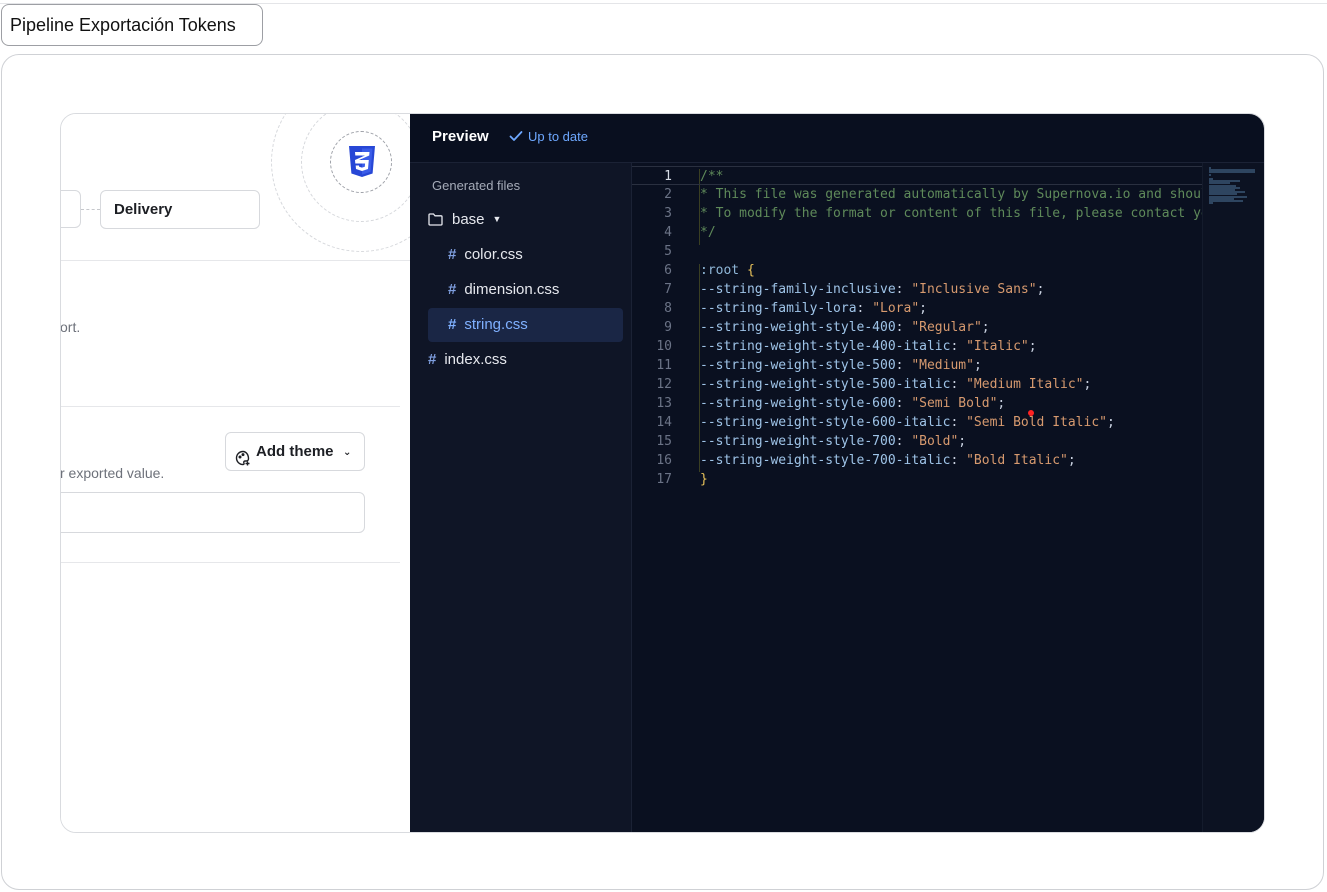 The width and height of the screenshot is (1327, 892). What do you see at coordinates (1233, 497) in the screenshot?
I see `code-minimap` at bounding box center [1233, 497].